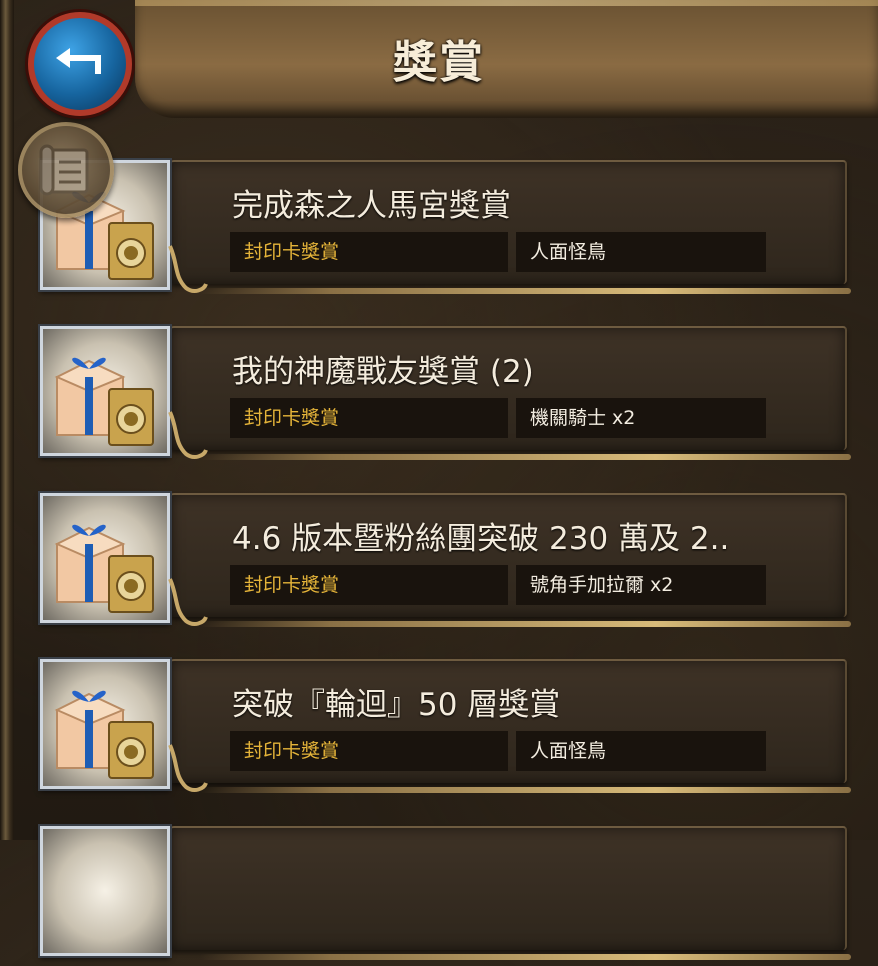 The height and width of the screenshot is (966, 878). Describe the element at coordinates (641, 585) in the screenshot. I see `reward-item-label: 號角手加拉爾 x2` at that location.